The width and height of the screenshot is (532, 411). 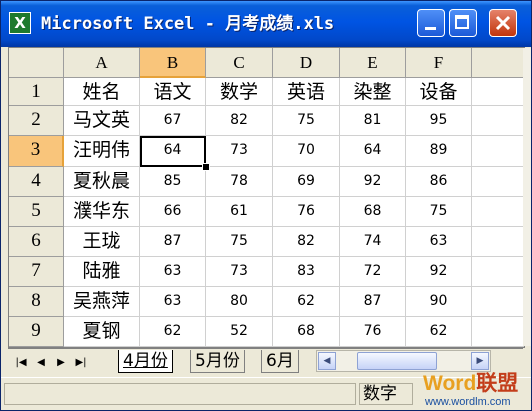 What do you see at coordinates (498, 121) in the screenshot?
I see `cell-g2` at bounding box center [498, 121].